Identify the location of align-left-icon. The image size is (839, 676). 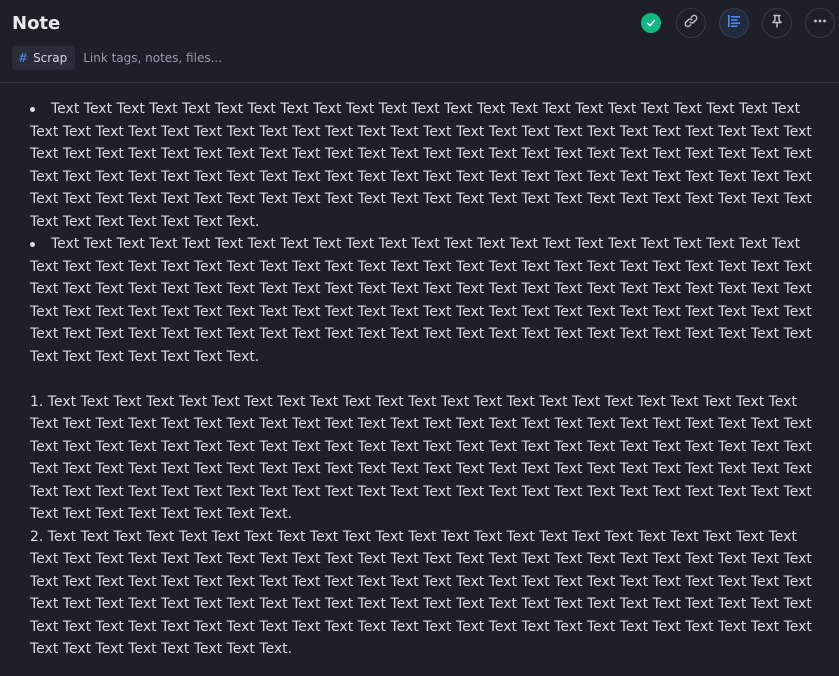
(734, 23).